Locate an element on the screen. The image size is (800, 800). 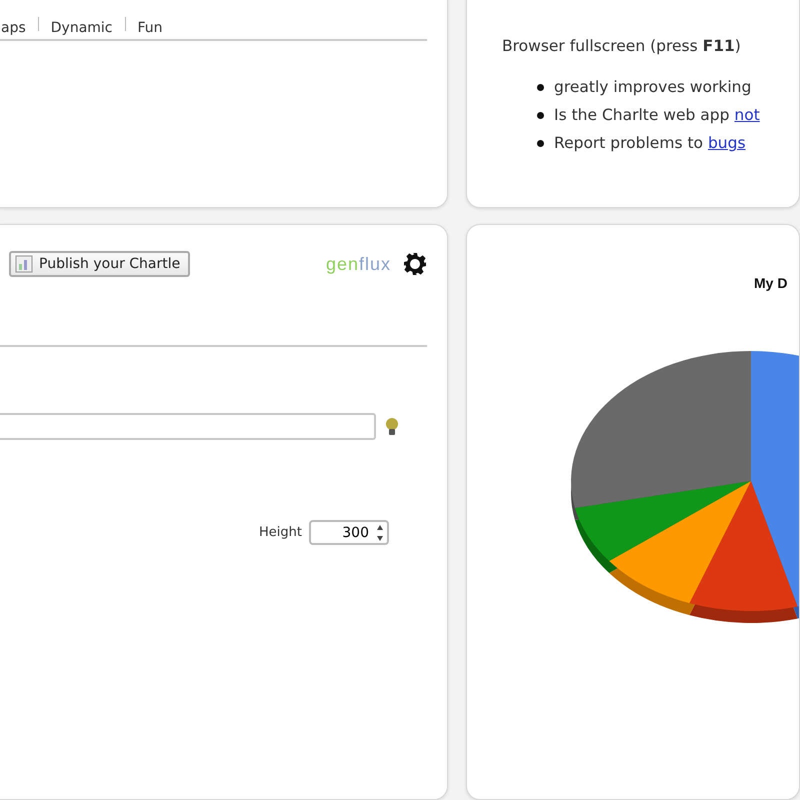
bullet-text: Is the Charlte web app not is located at coordinates (657, 115).